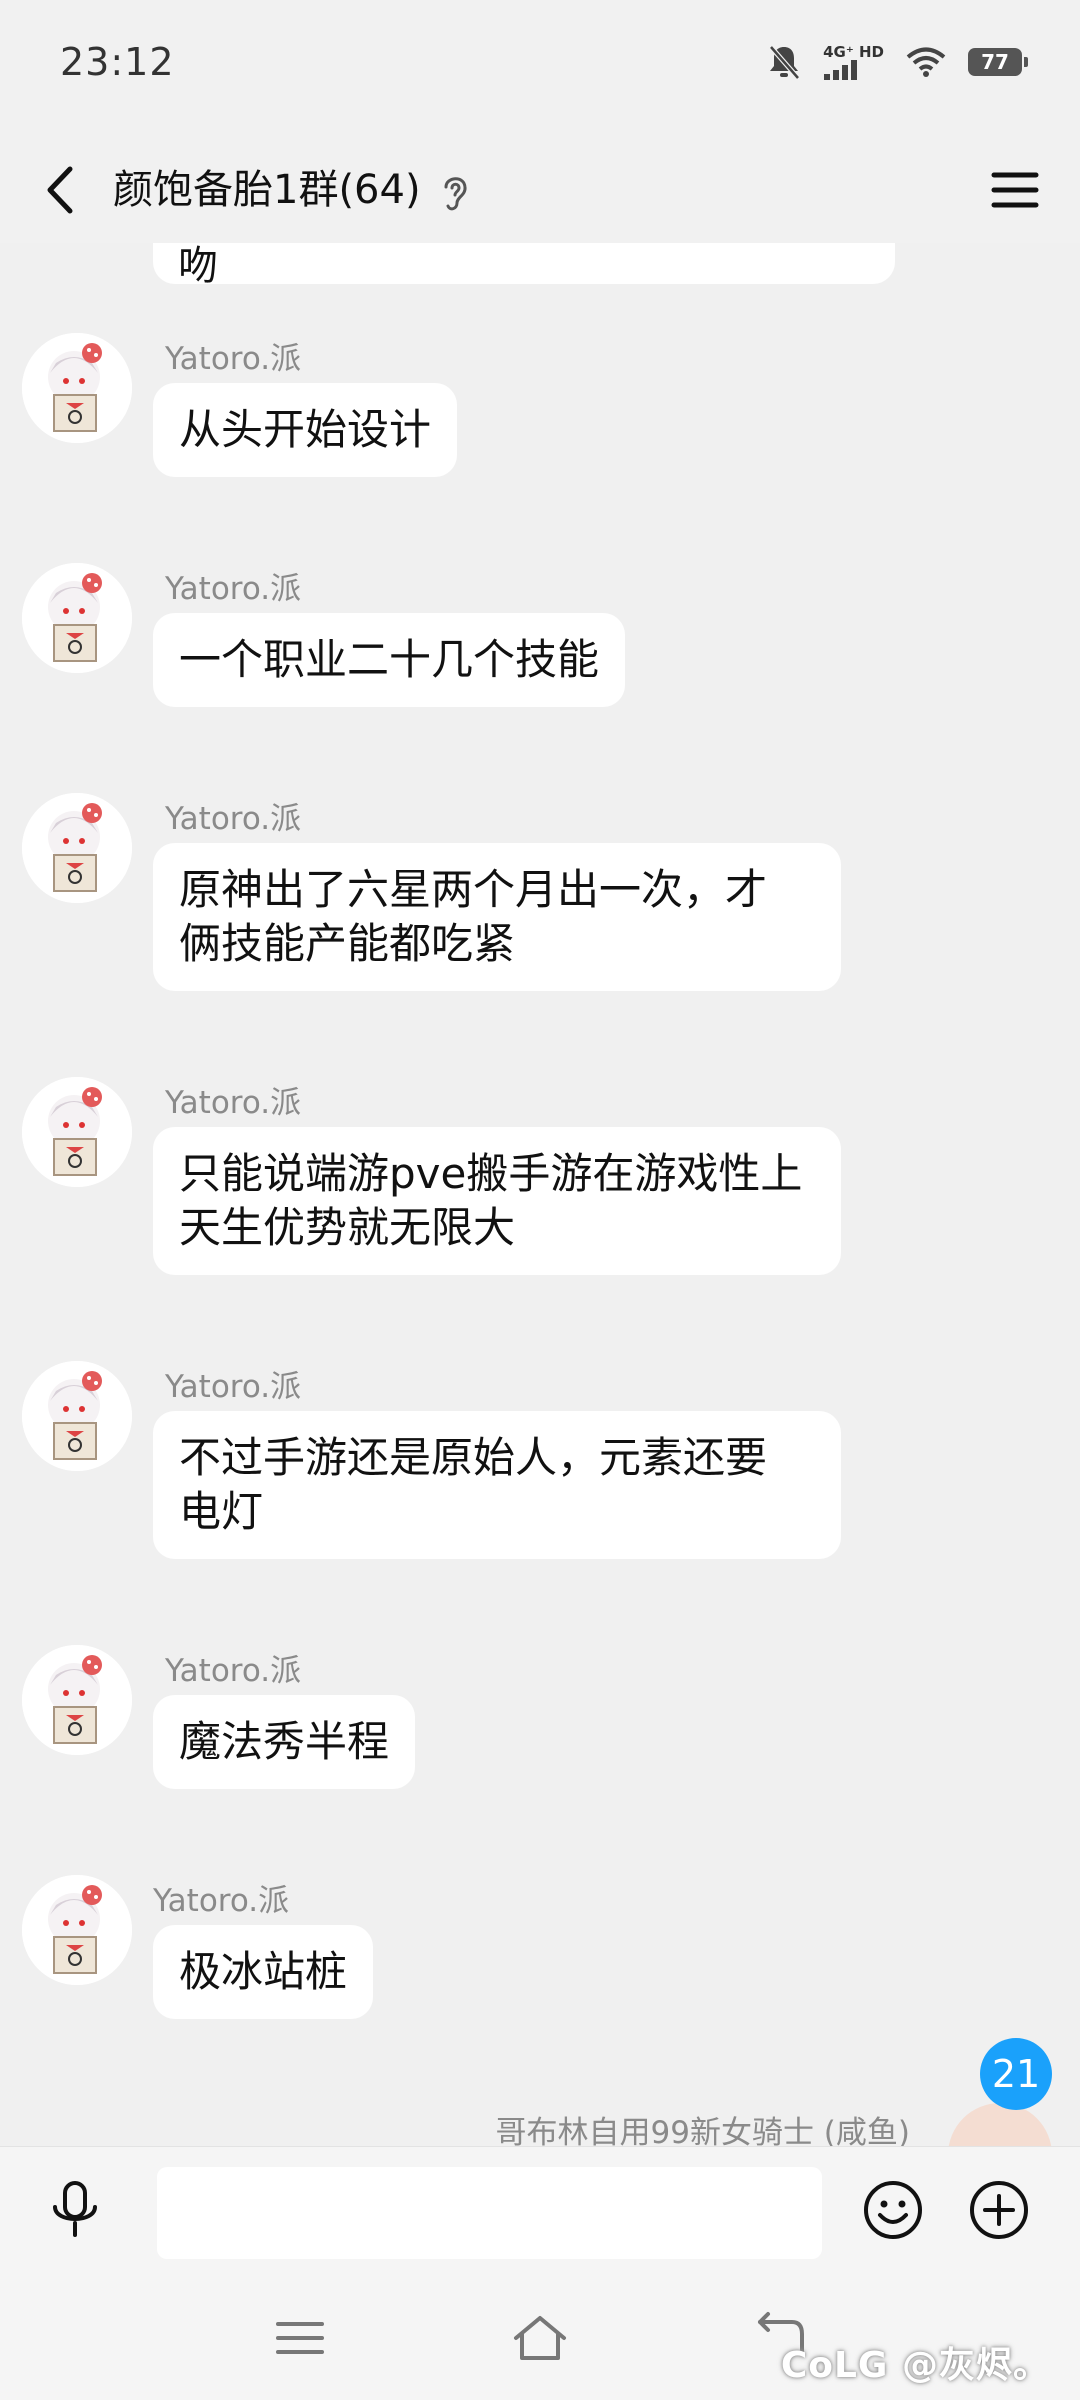 This screenshot has width=1080, height=2400. I want to click on message-line: 一个职业二十几个技能, so click(389, 659).